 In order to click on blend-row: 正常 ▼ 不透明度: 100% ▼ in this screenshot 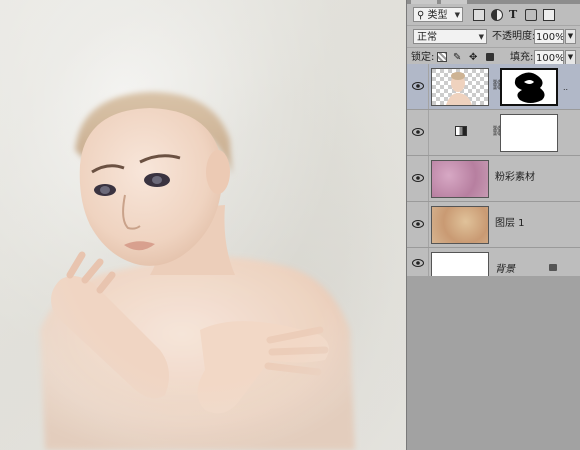, I will do `click(493, 37)`.